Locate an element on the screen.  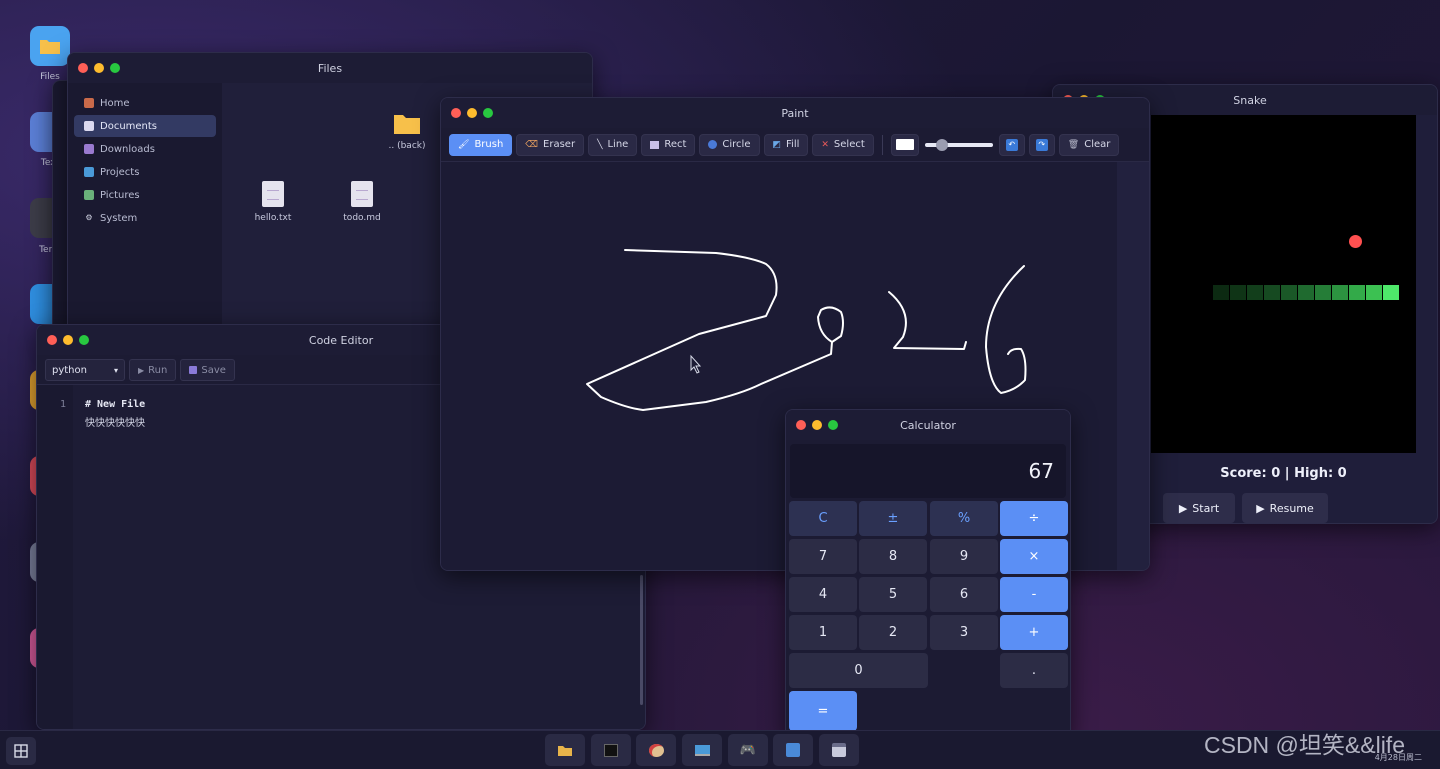
key-4: 4 is located at coordinates (823, 594).